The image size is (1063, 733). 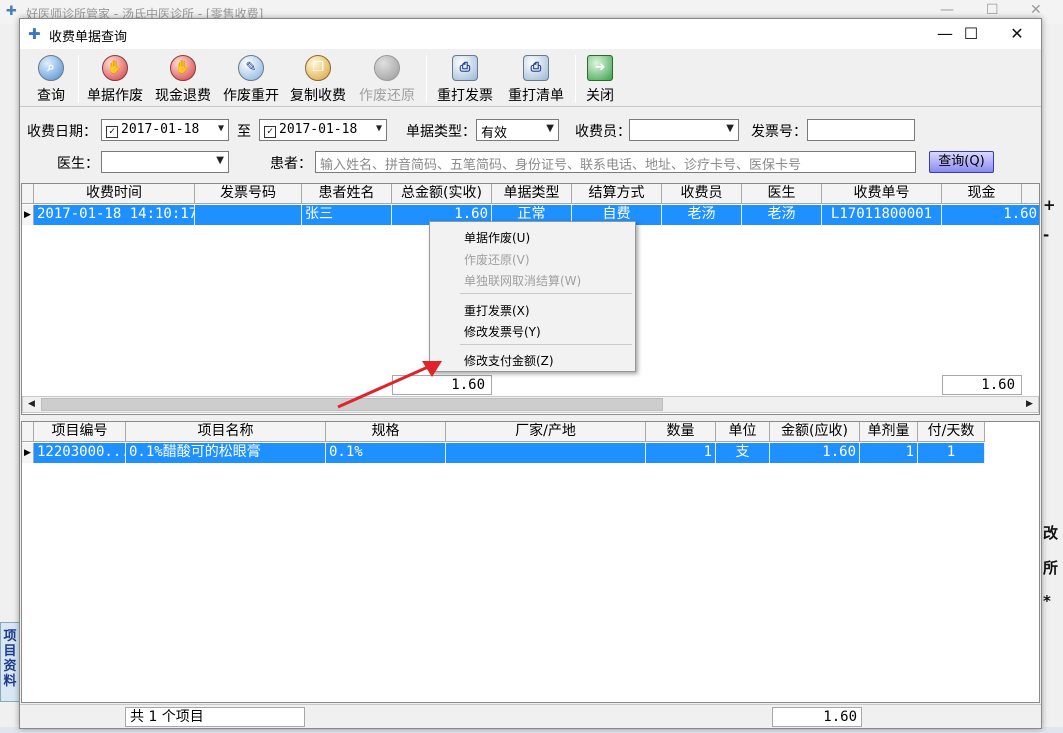 I want to click on reprint-list-button: ⎙ 重打清单, so click(x=536, y=79).